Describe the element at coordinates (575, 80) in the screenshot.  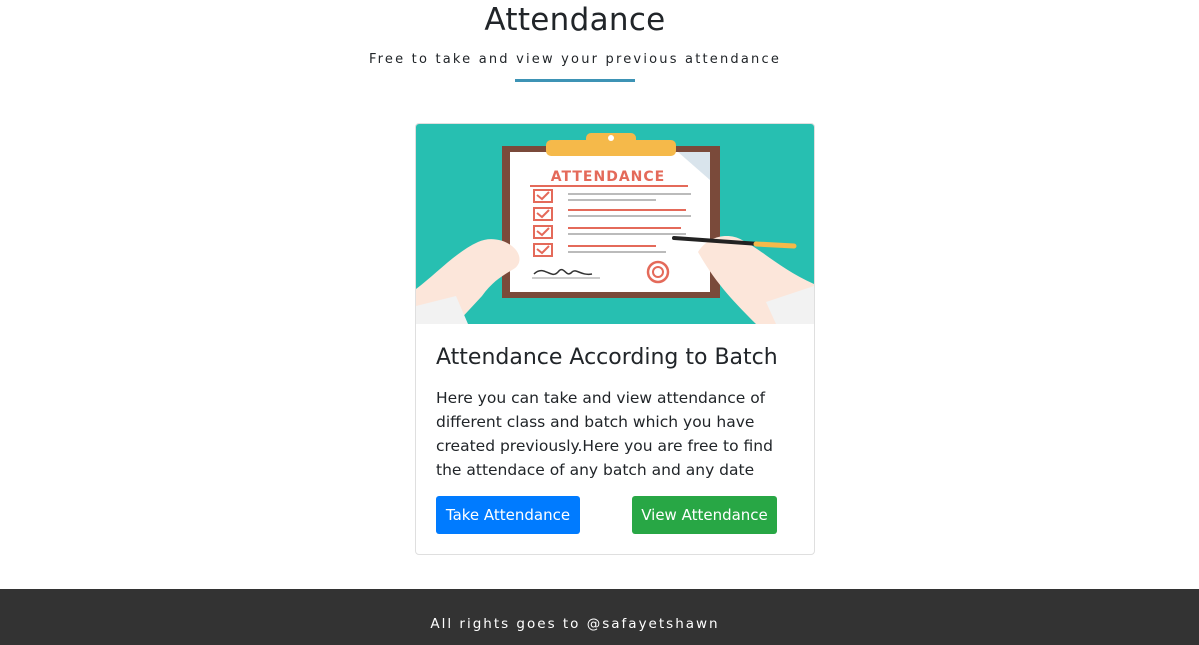
I see `title-underline` at that location.